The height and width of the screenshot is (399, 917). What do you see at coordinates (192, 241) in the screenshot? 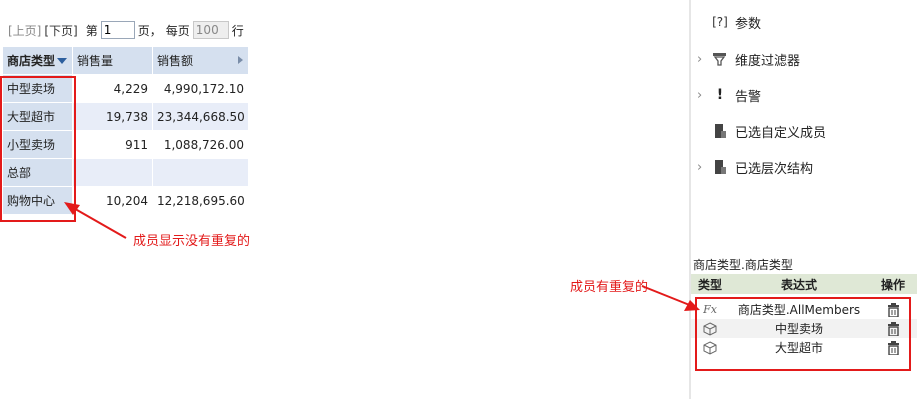
I see `annotation-text-left: 成员显示没有重复的` at bounding box center [192, 241].